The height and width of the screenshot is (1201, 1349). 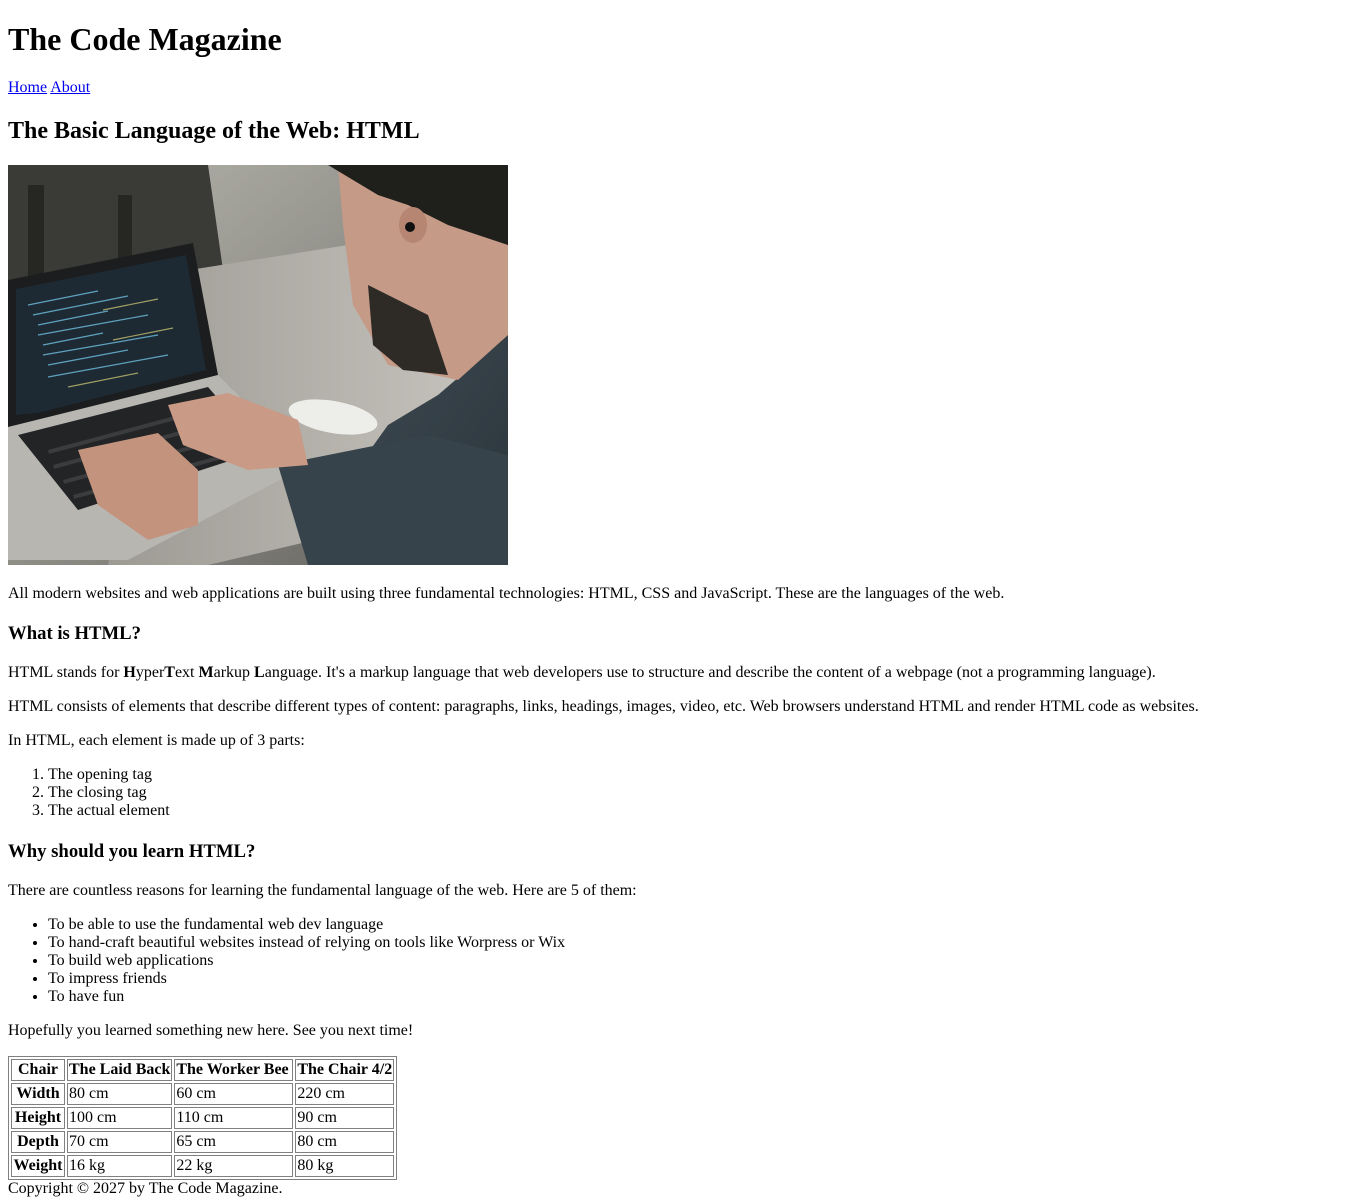 What do you see at coordinates (38, 1118) in the screenshot?
I see `row-label: Height` at bounding box center [38, 1118].